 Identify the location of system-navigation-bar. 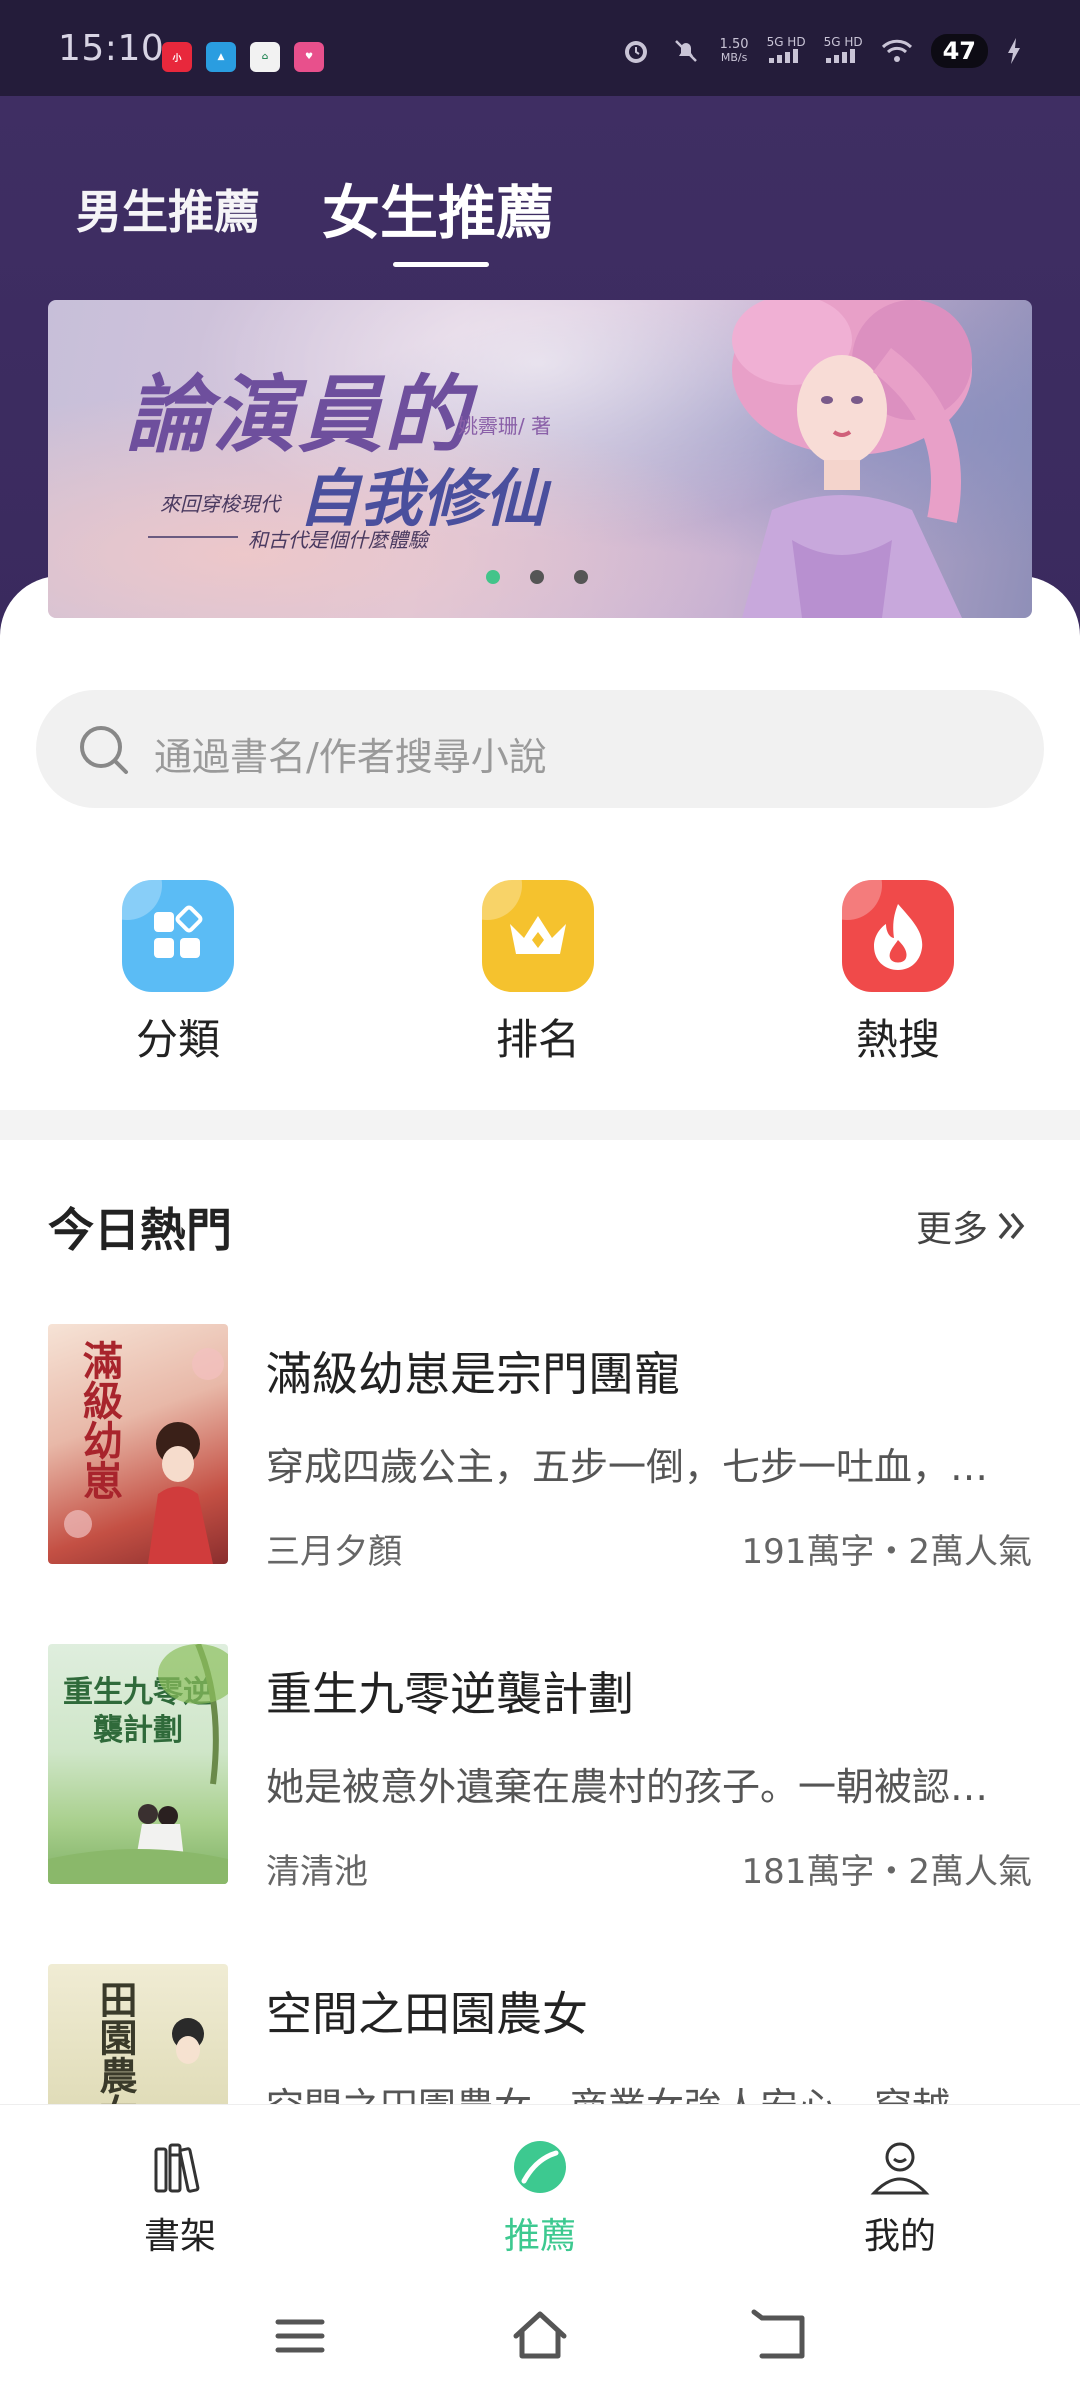
(540, 2332).